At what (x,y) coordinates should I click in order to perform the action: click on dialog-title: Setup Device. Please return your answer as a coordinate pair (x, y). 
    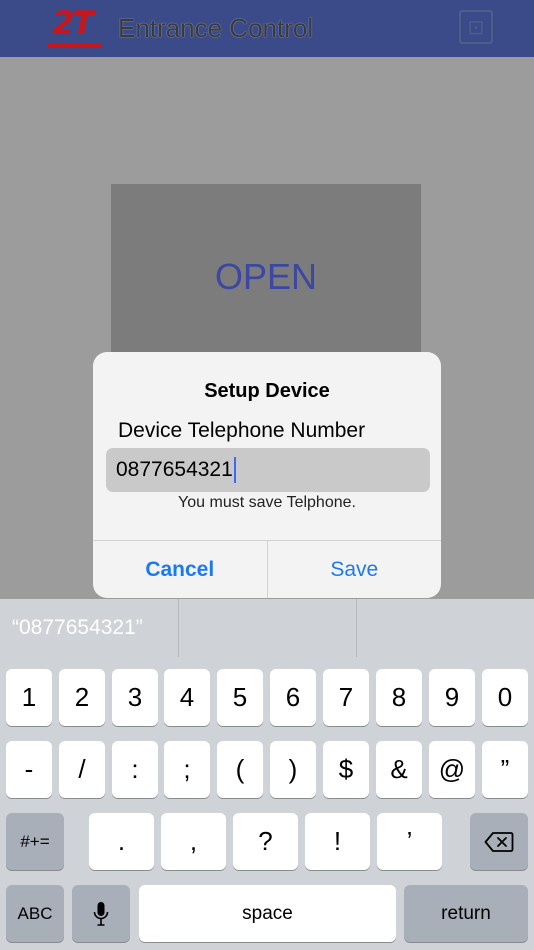
    Looking at the image, I should click on (267, 391).